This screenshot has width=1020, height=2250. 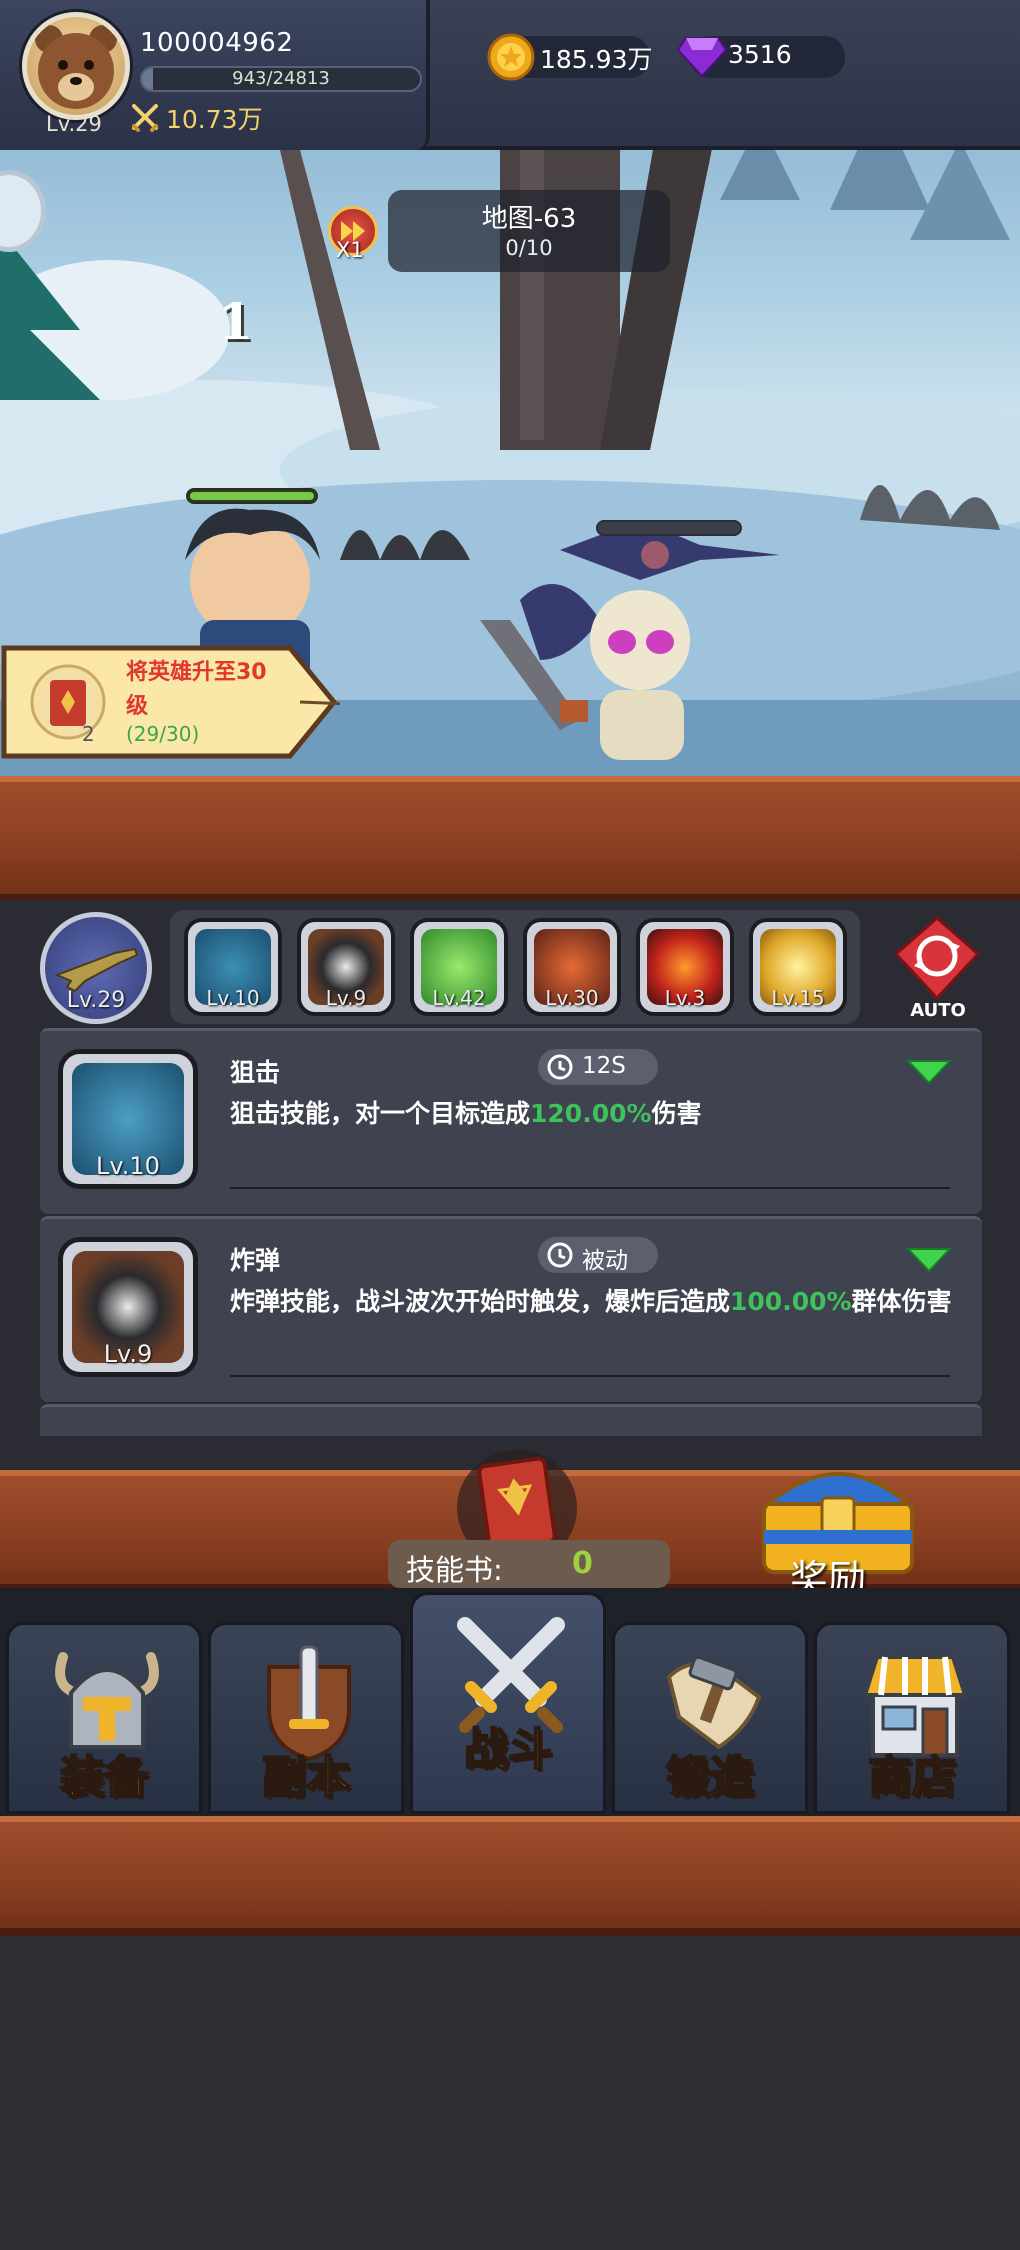 I want to click on skill-slot-1: Lv.10, so click(x=233, y=967).